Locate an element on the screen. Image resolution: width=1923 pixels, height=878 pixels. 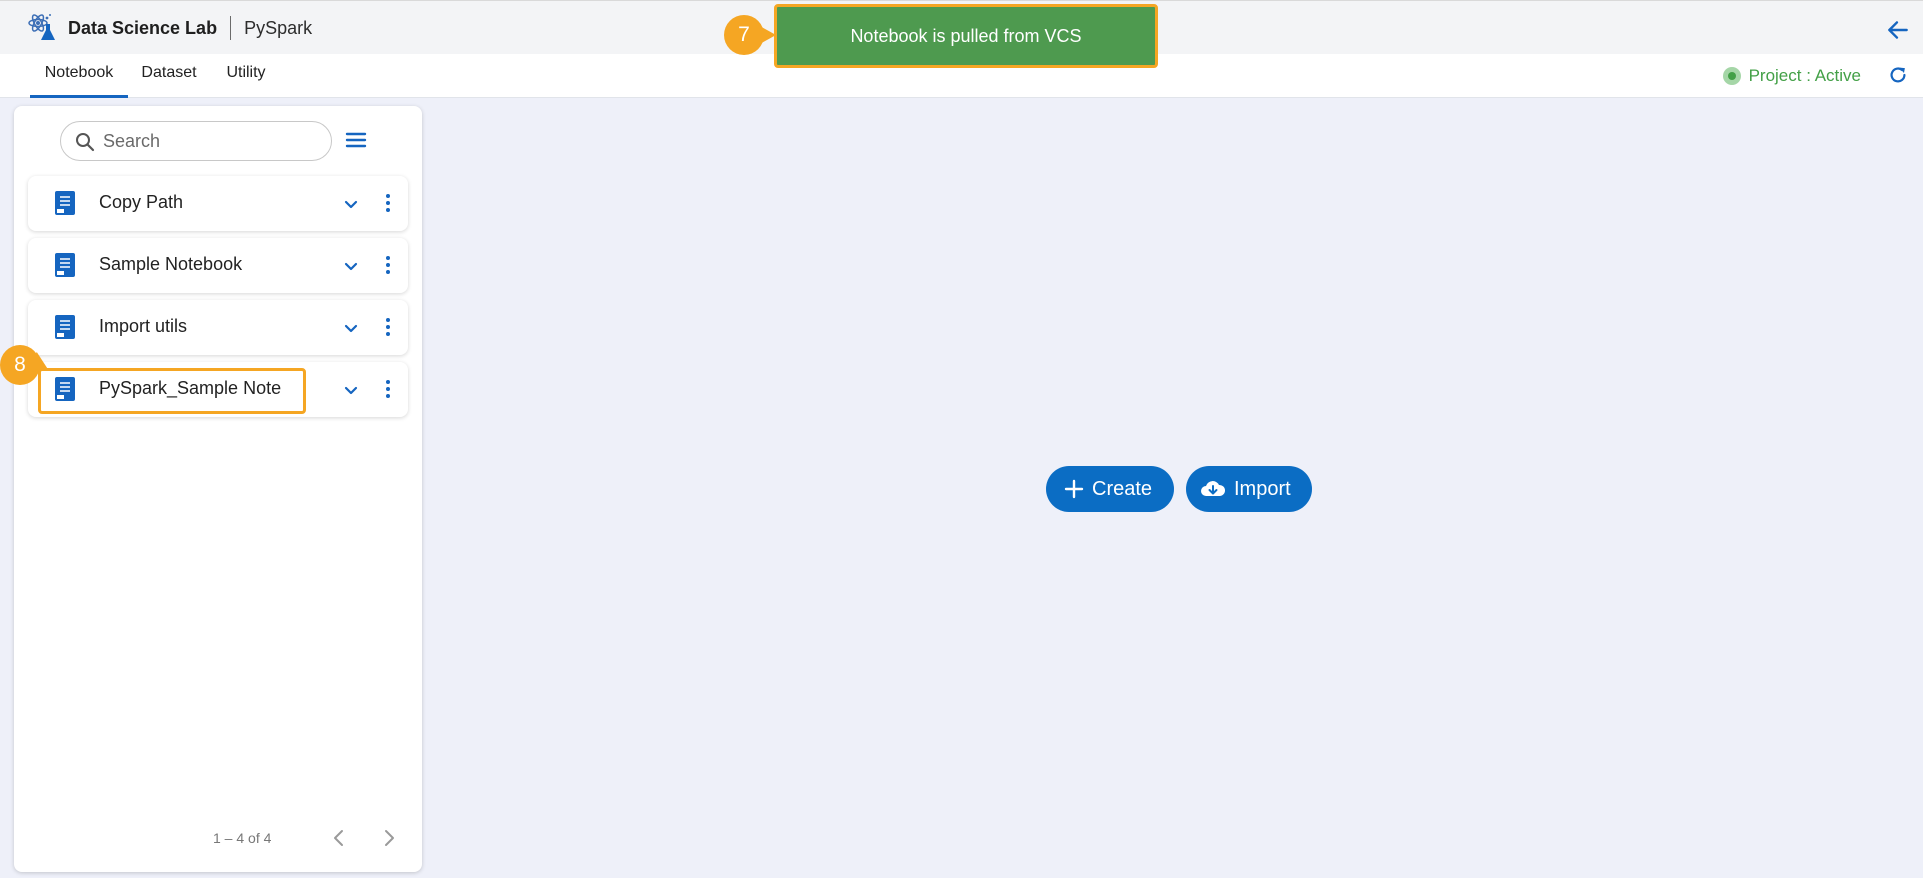
create-button: Create is located at coordinates (1110, 489).